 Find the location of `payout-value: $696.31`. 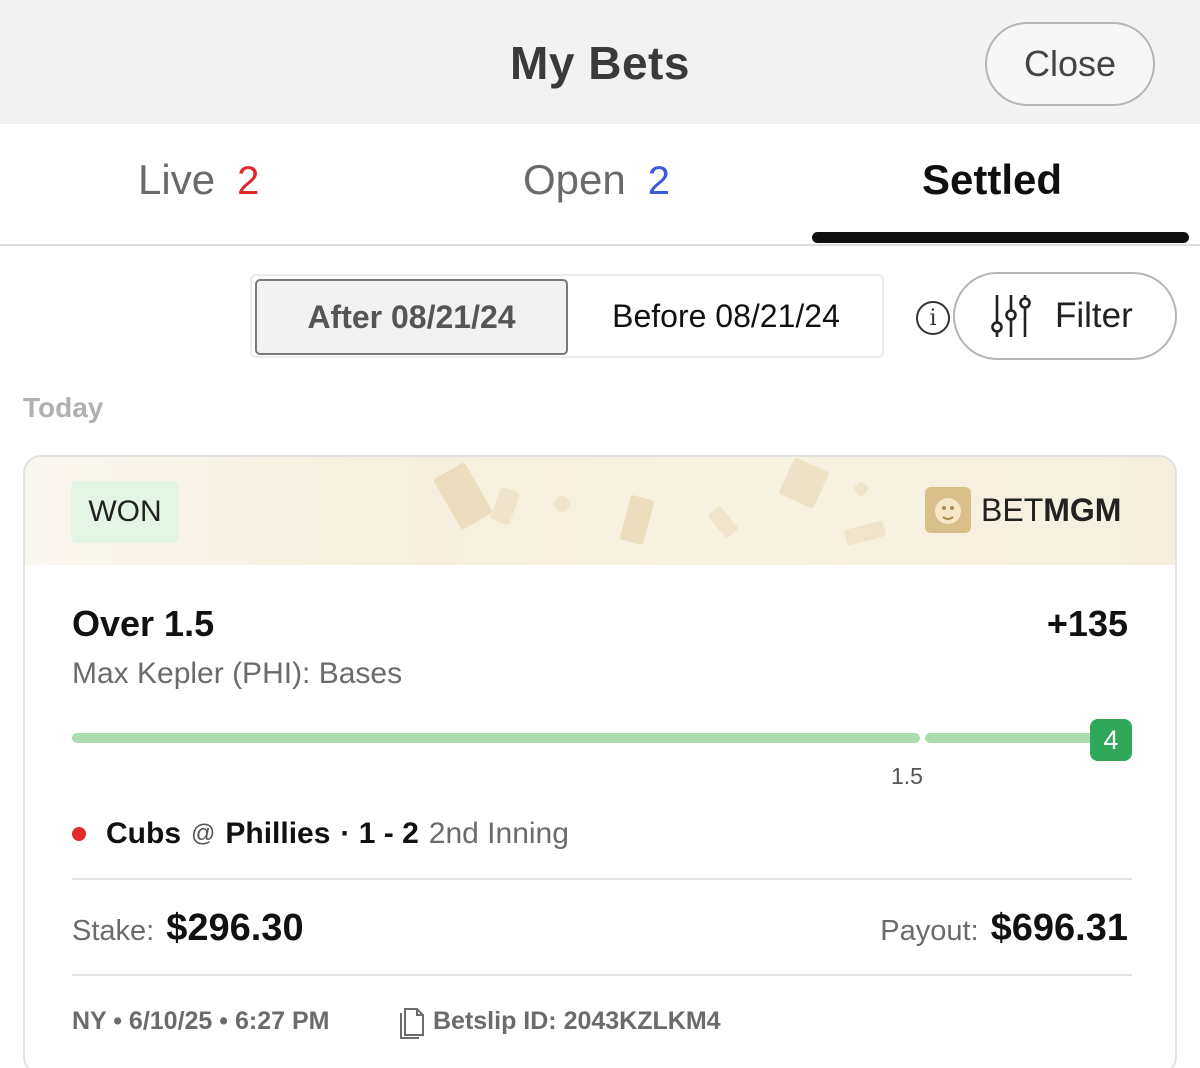

payout-value: $696.31 is located at coordinates (1059, 928).